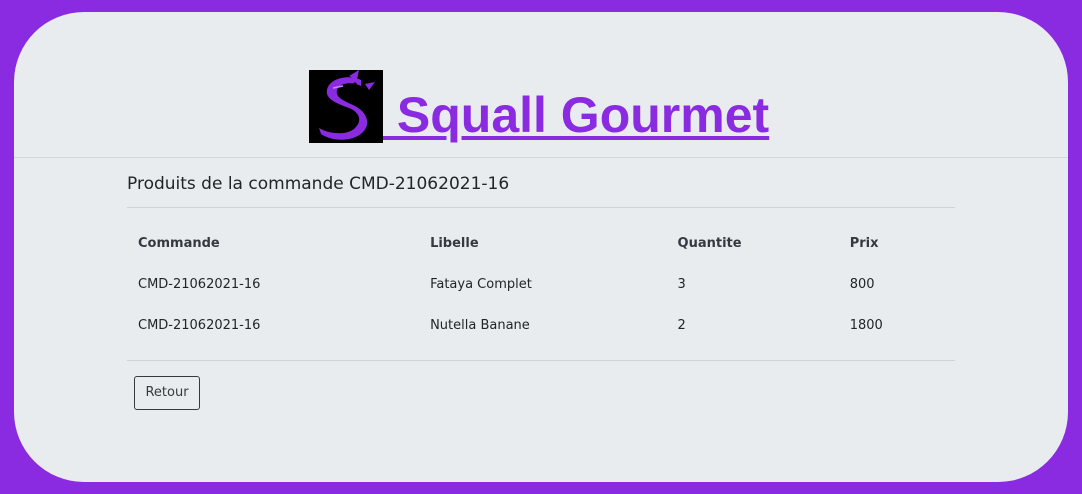 The width and height of the screenshot is (1082, 494). I want to click on cell-libelle: Nutella Banane, so click(480, 325).